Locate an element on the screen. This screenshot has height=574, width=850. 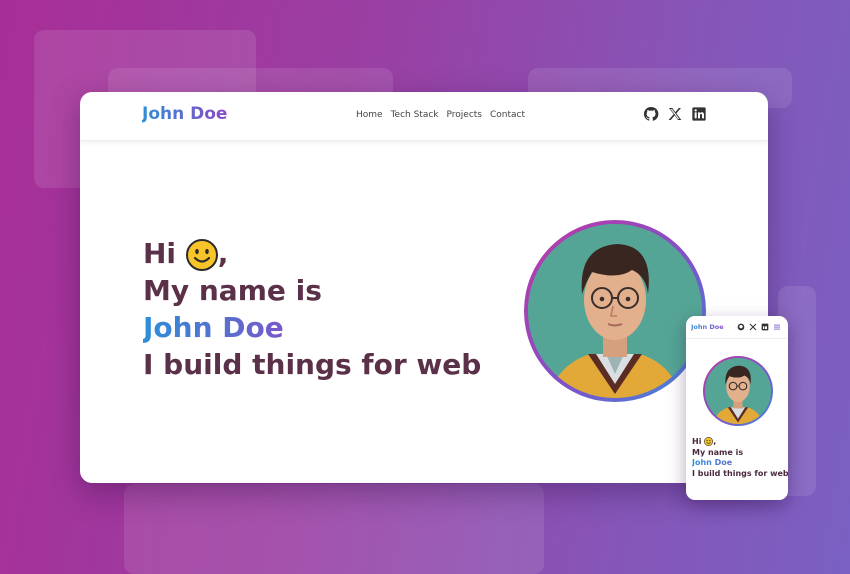
mobile-greeting-comma: , is located at coordinates (715, 441).